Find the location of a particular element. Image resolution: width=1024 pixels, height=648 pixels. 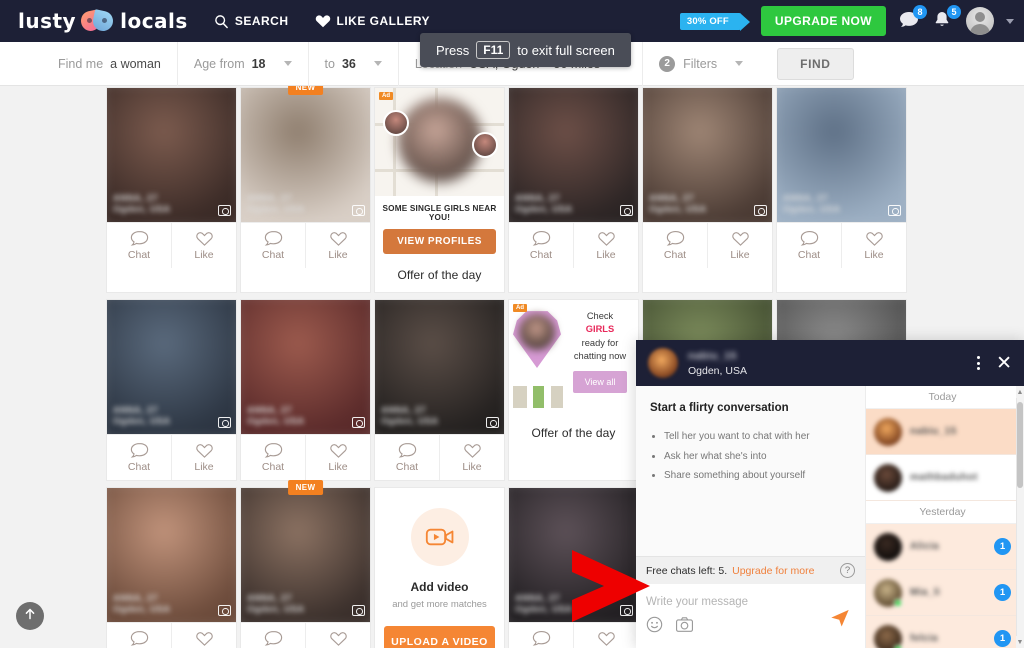

header-actions: 30% OFF UPGRADE NOW 8 5 is located at coordinates (846, 21).